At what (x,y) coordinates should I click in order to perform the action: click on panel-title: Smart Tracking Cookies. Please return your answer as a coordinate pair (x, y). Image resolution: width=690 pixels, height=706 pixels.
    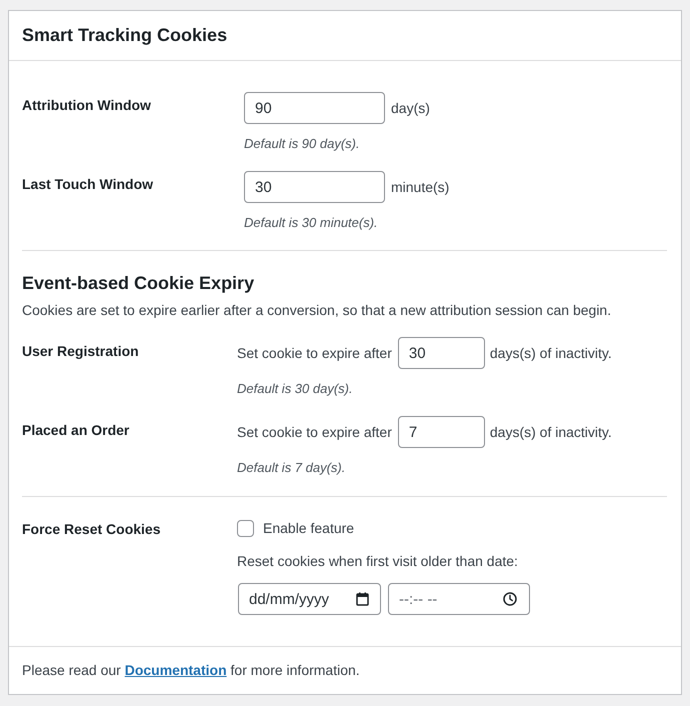
    Looking at the image, I should click on (125, 35).